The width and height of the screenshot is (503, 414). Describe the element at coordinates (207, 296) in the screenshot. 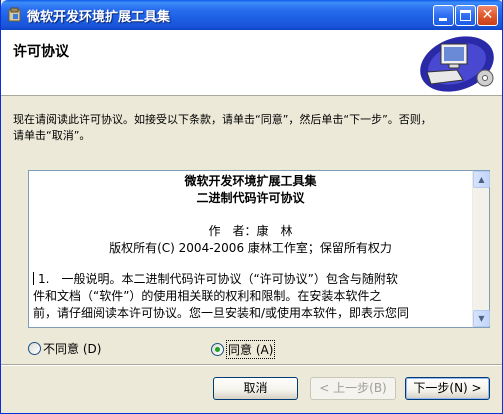

I see `license-paragraph-line: 件和文档（“软件”）的使用相关联的权利和限制。在安装本软件之` at that location.